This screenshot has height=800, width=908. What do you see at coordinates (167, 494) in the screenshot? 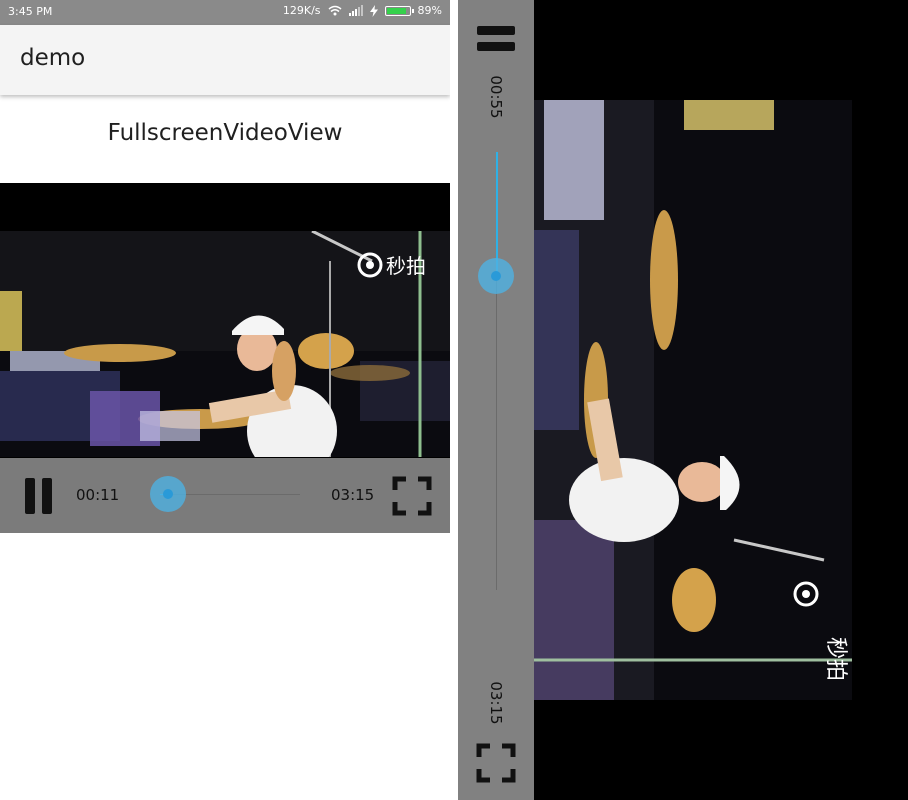
I see `seek-thumb` at bounding box center [167, 494].